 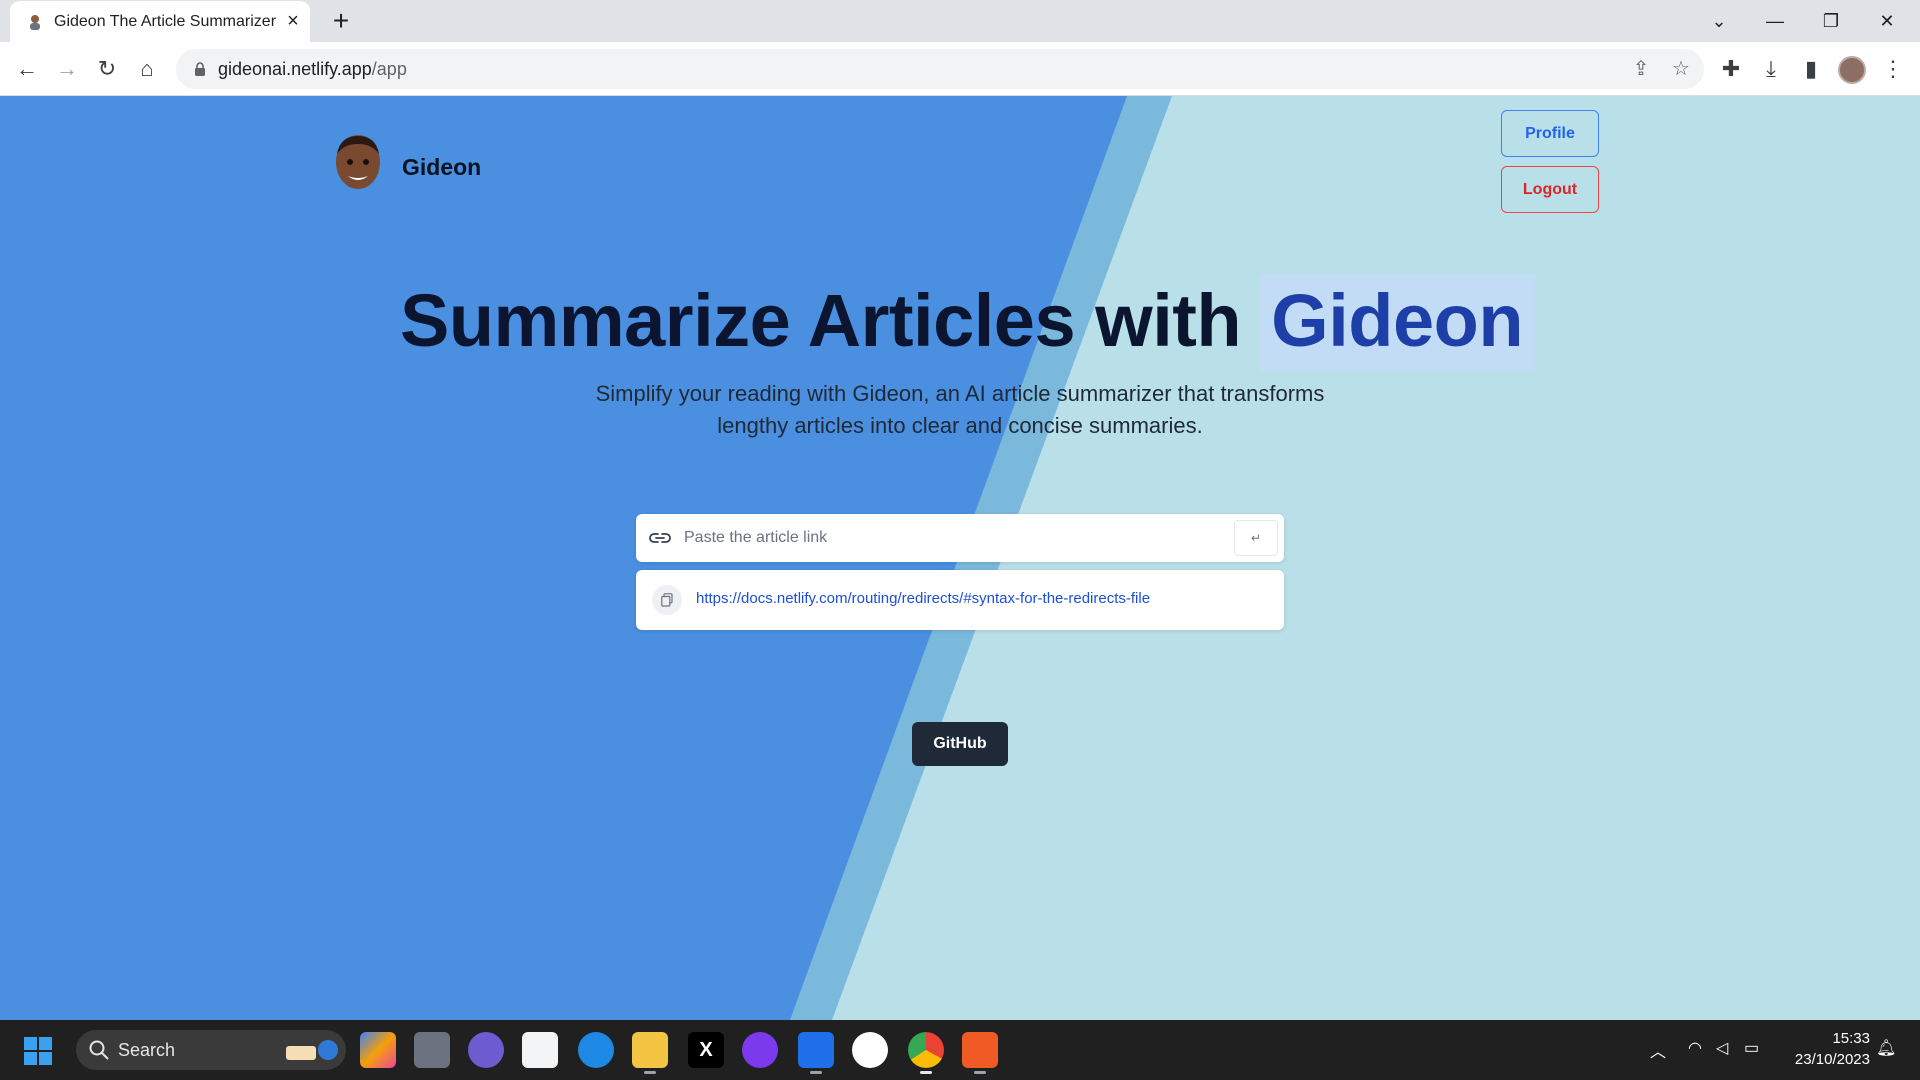 I want to click on close-tab-icon: ×, so click(x=293, y=21).